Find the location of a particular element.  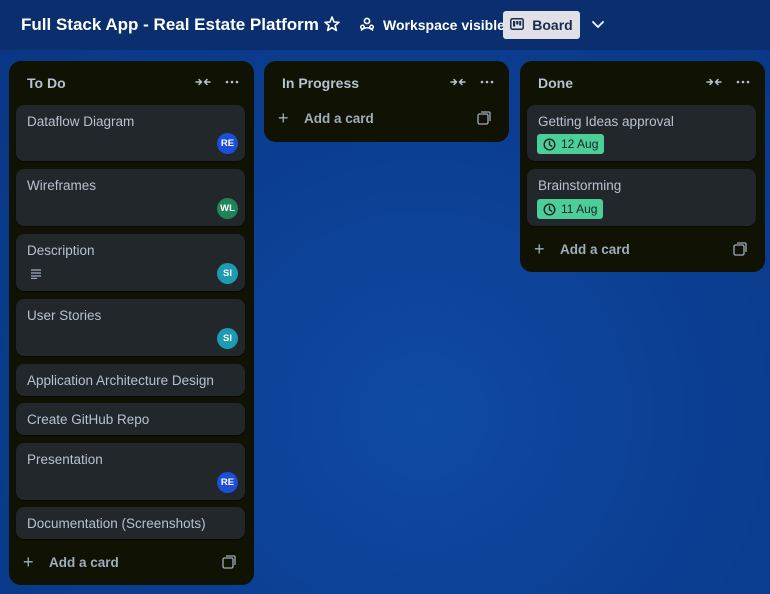

list-in-progress: In Progress + Add a card is located at coordinates (386, 101).